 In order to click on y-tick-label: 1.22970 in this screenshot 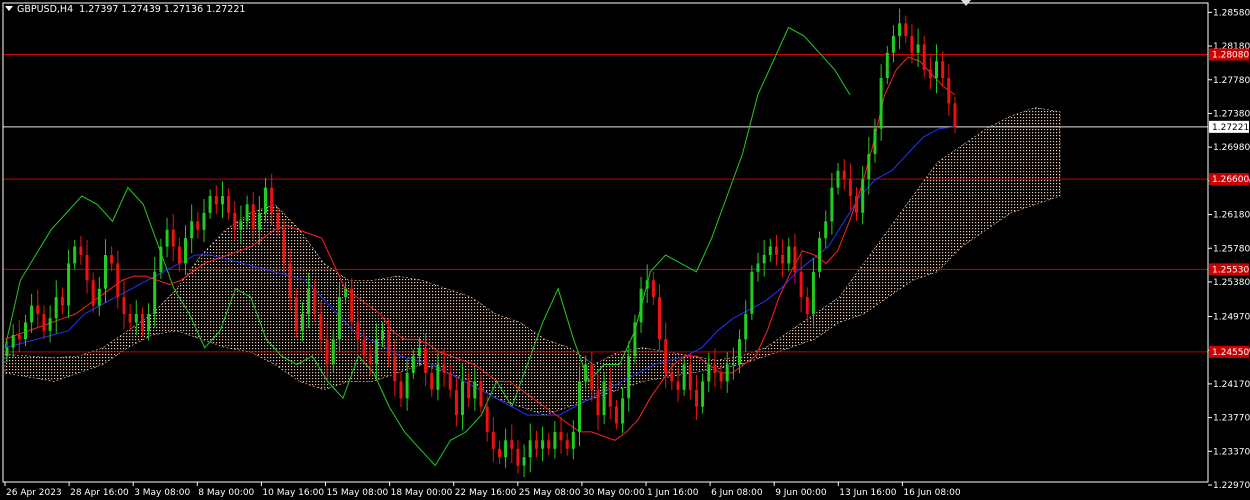, I will do `click(1231, 486)`.